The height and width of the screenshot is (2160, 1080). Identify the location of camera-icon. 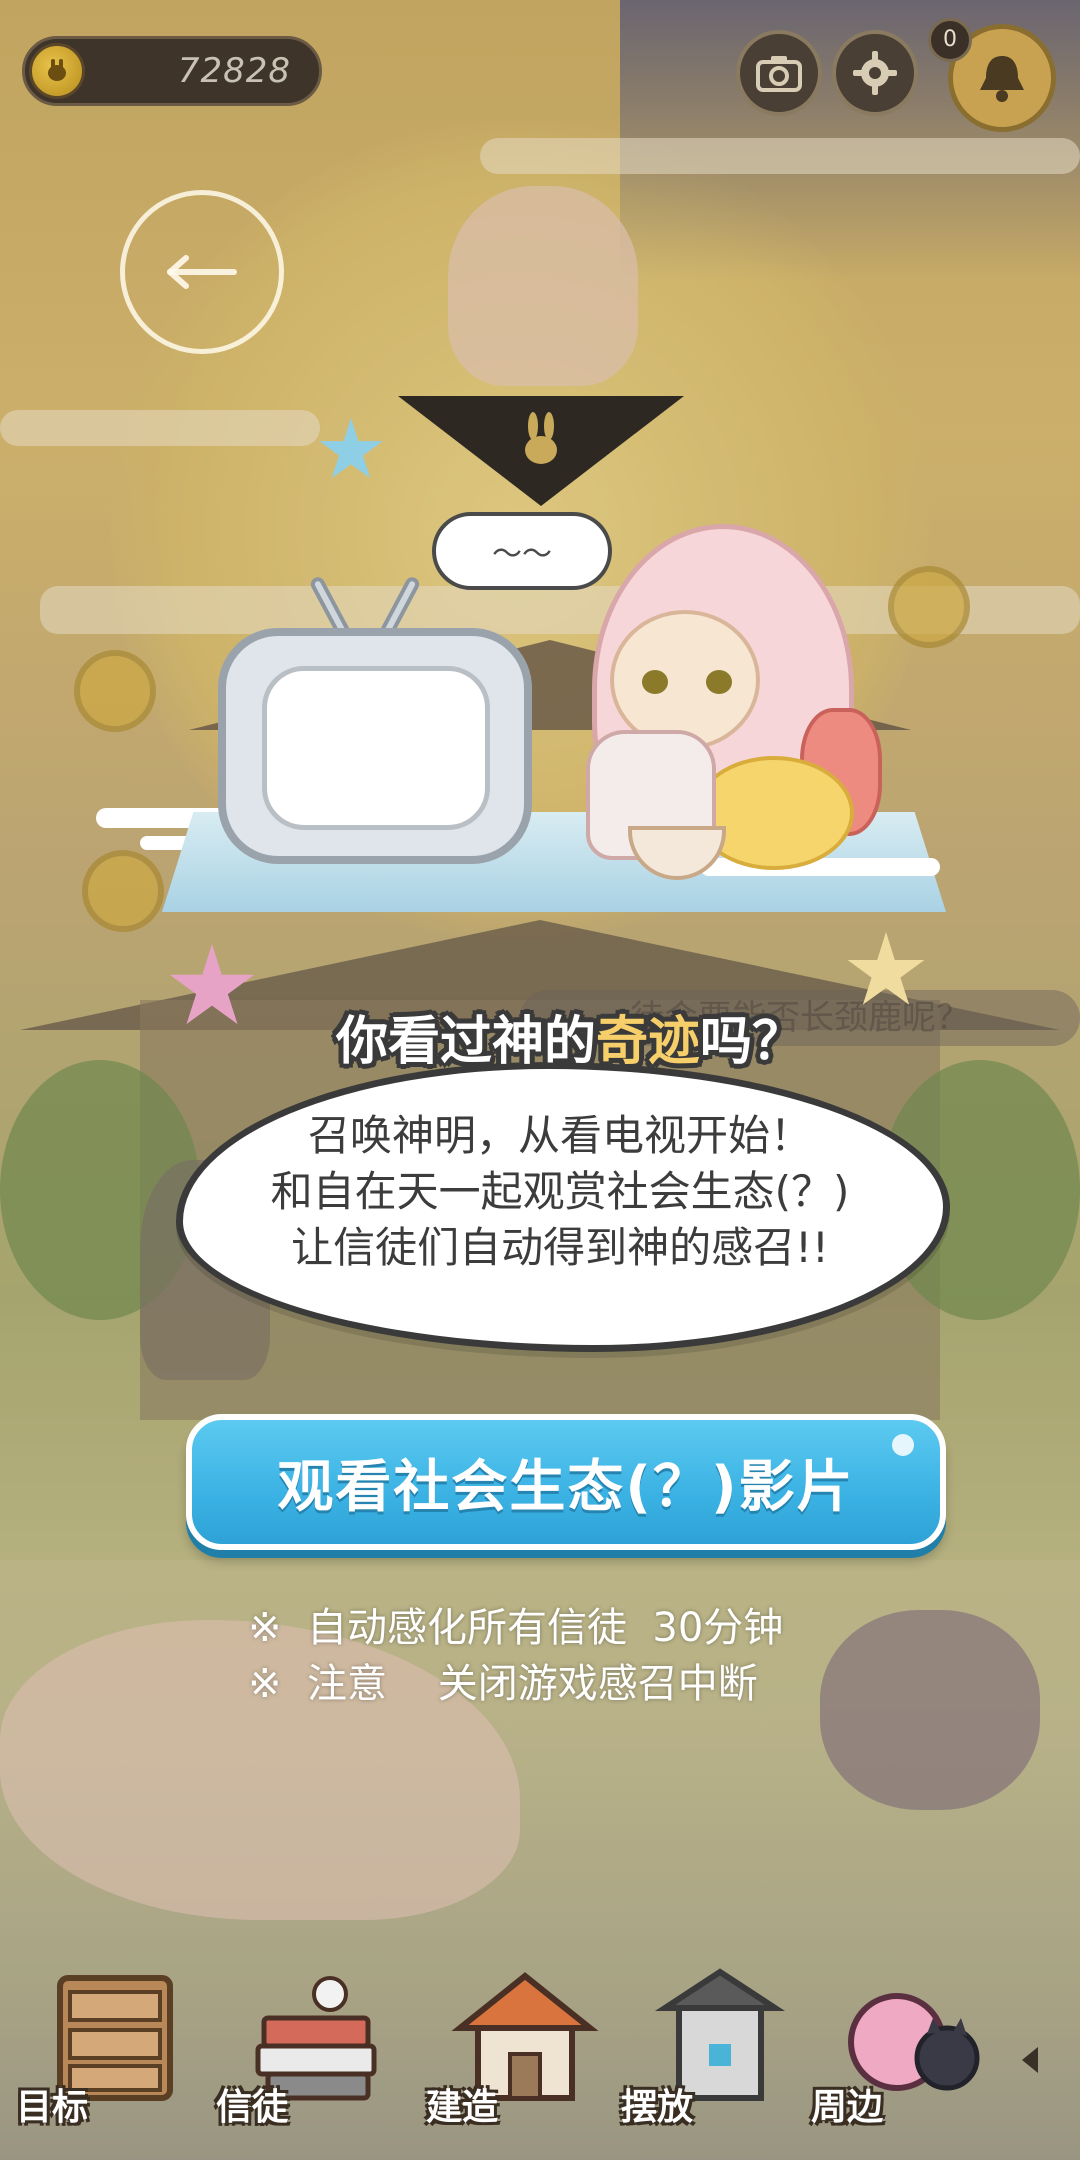
(779, 74).